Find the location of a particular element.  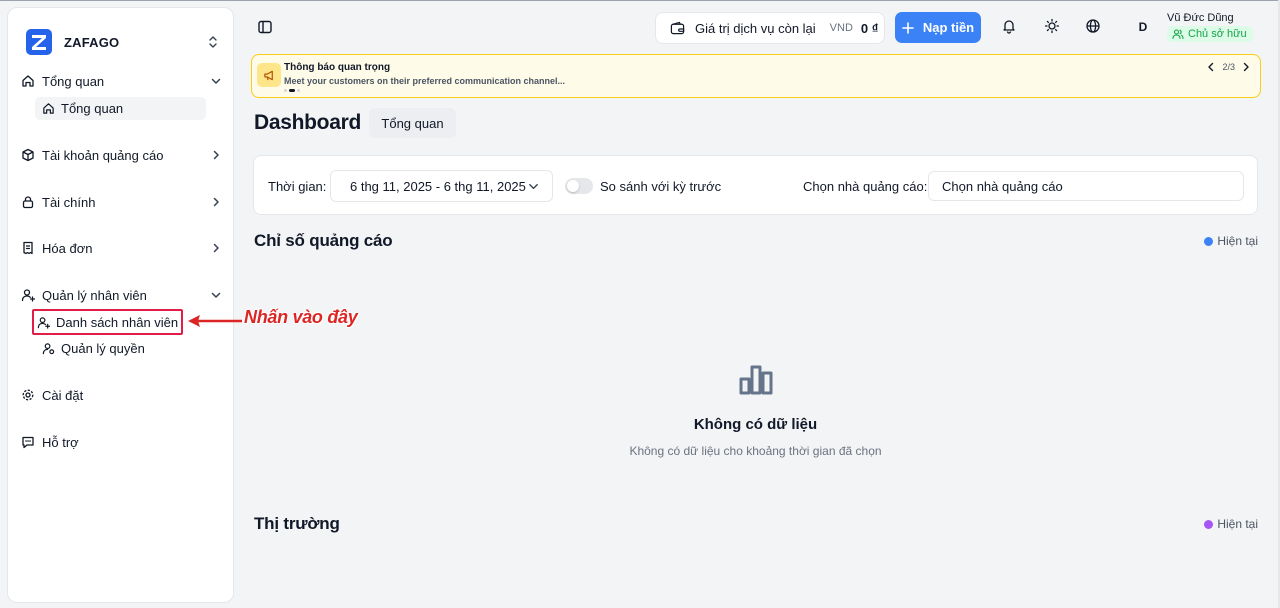

sidebar-toggle-button is located at coordinates (265, 27).